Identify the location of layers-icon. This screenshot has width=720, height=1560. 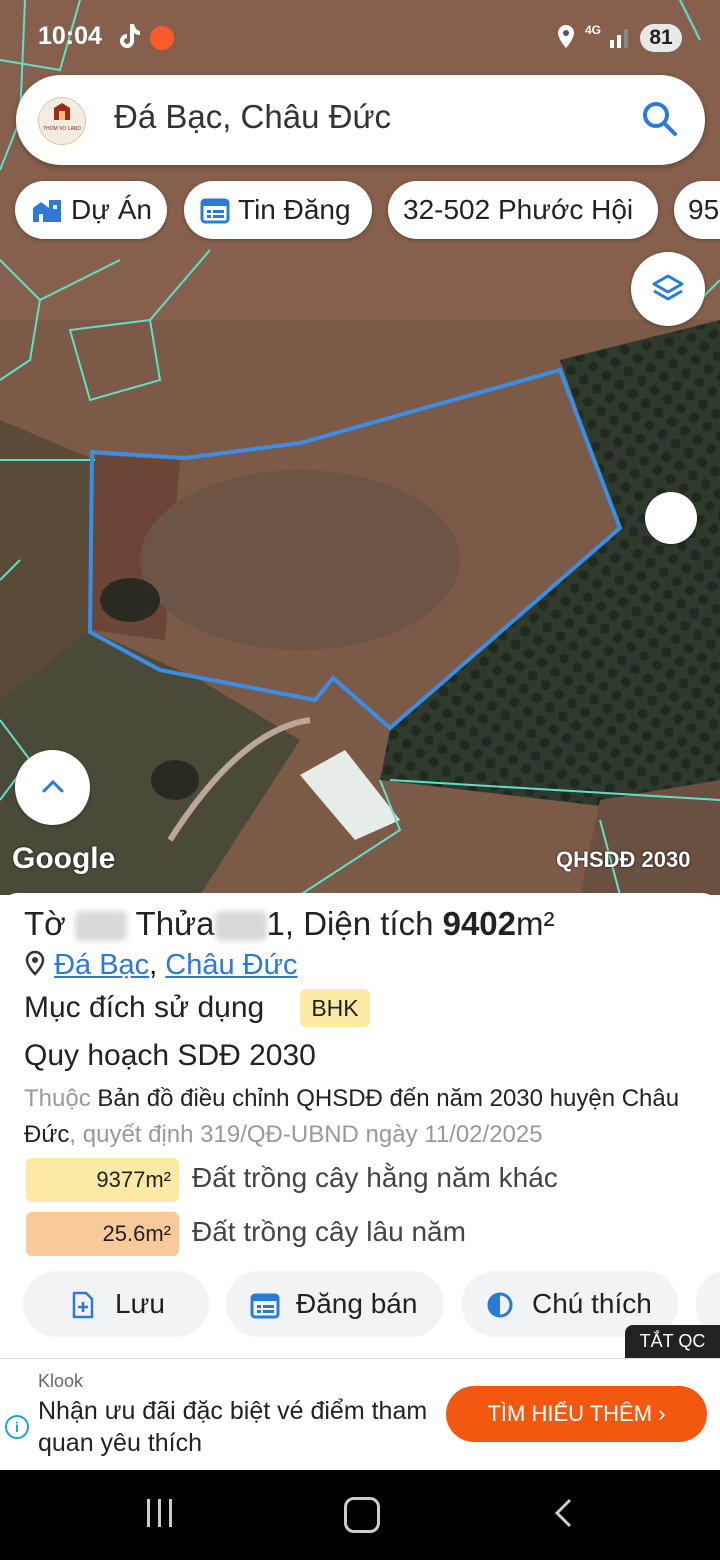
(668, 287).